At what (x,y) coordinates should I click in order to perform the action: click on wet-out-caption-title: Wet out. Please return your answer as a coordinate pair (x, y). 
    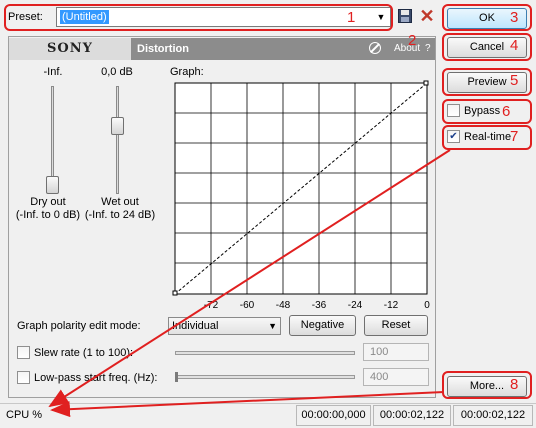
    Looking at the image, I should click on (120, 202).